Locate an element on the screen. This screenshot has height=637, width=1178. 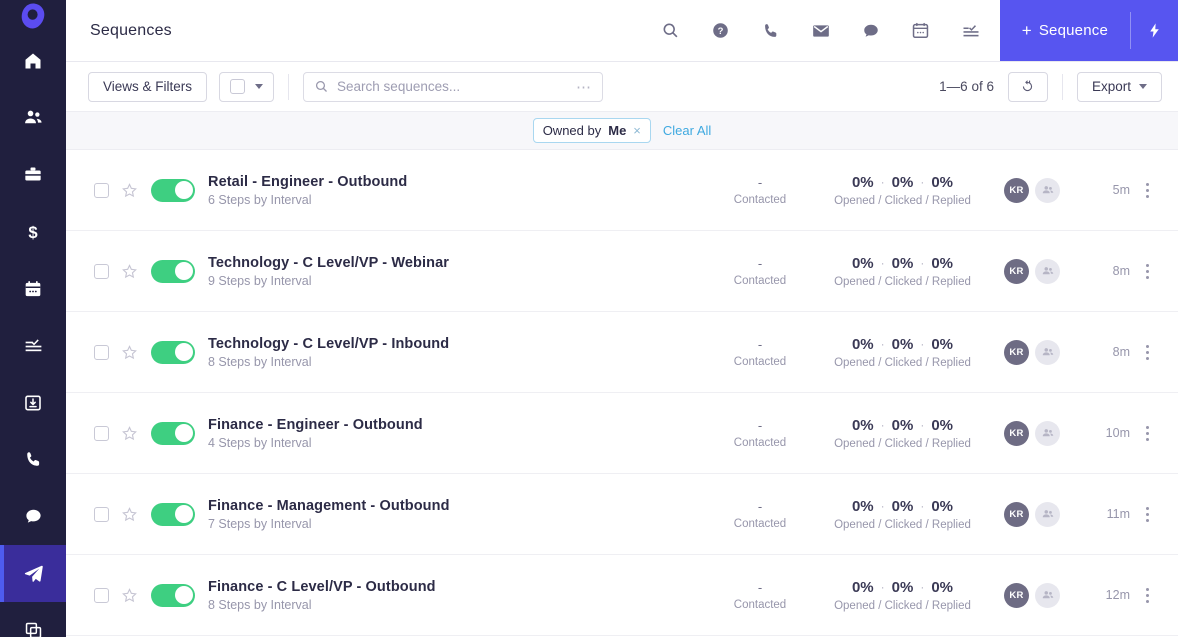
clear-all-filters-link: Clear All is located at coordinates (687, 130).